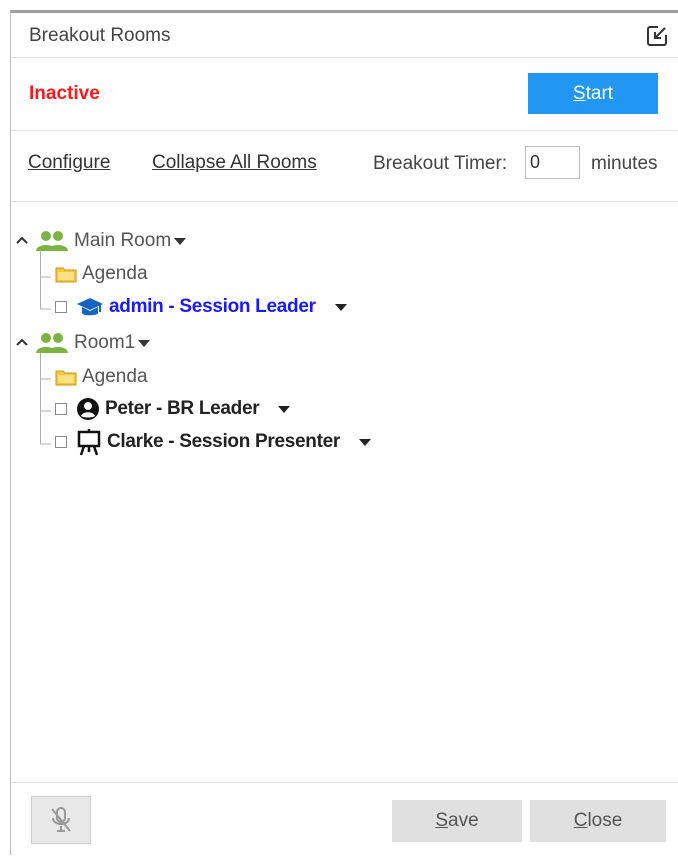  I want to click on minutes-label: minutes, so click(624, 163).